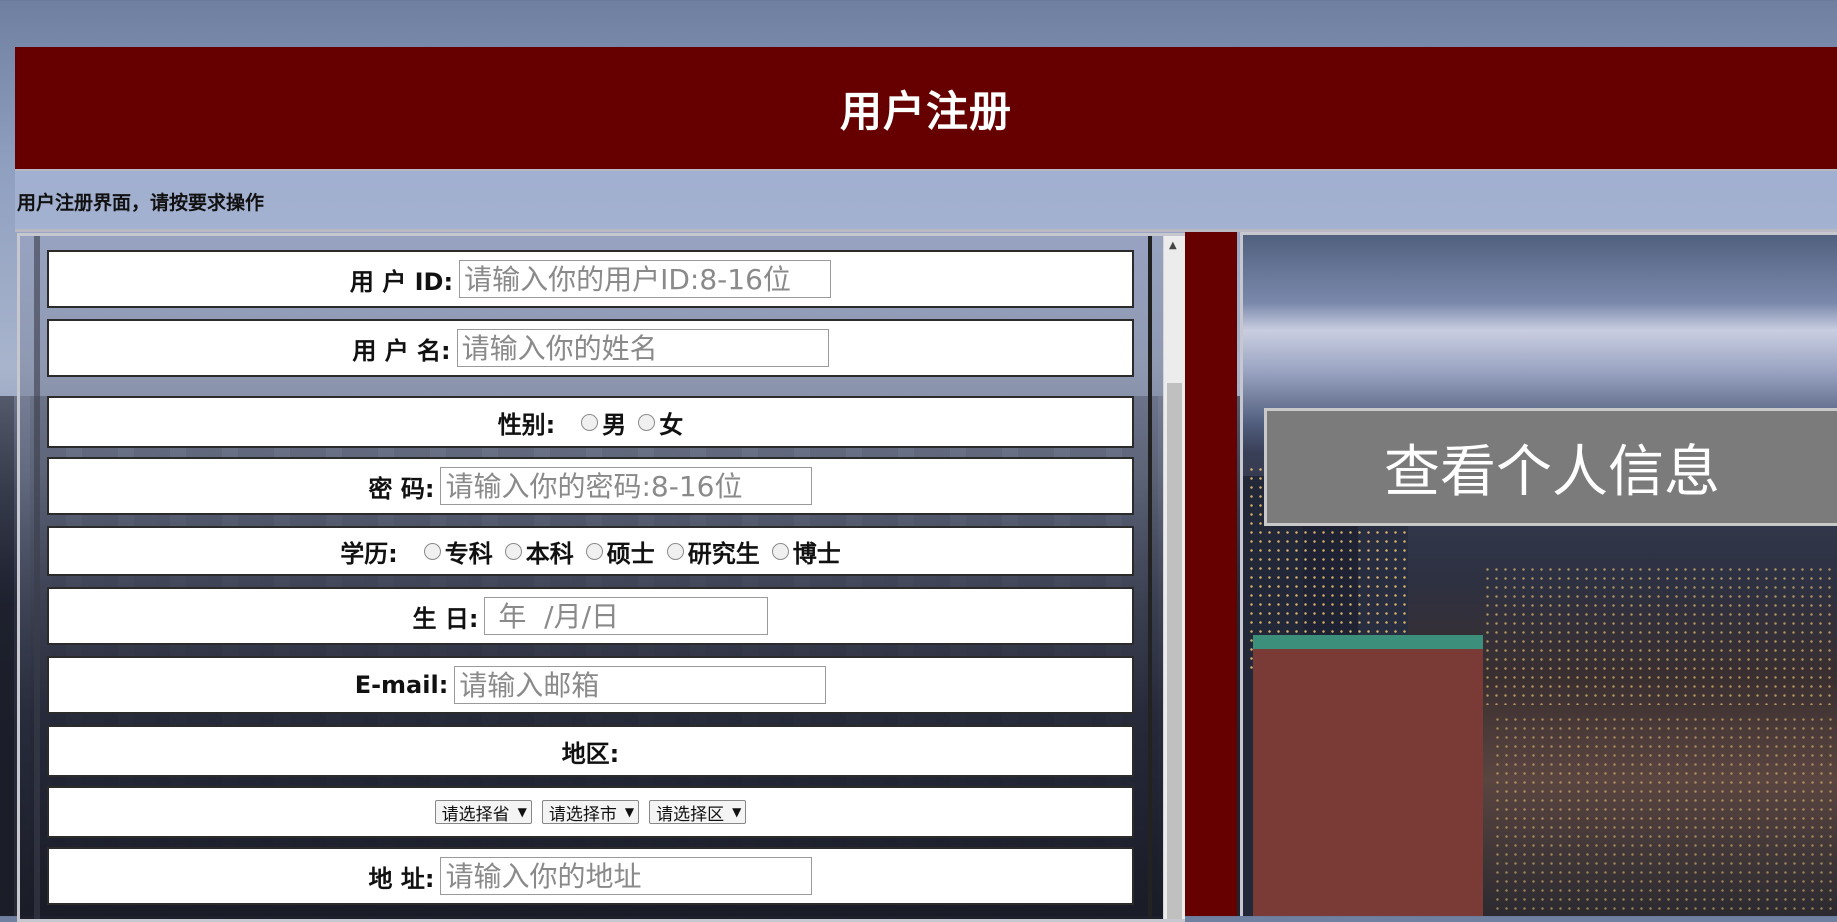 The image size is (1837, 922). Describe the element at coordinates (626, 616) in the screenshot. I see `birthday-date-input` at that location.